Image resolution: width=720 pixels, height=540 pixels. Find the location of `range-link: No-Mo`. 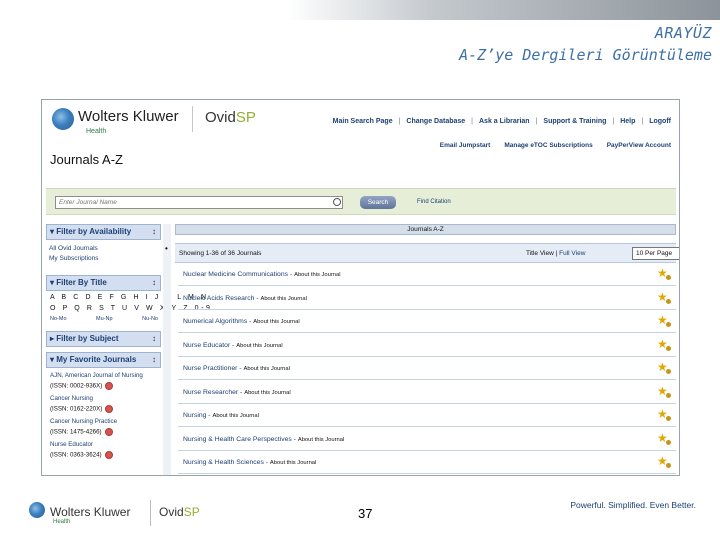

range-link: No-Mo is located at coordinates (58, 319).